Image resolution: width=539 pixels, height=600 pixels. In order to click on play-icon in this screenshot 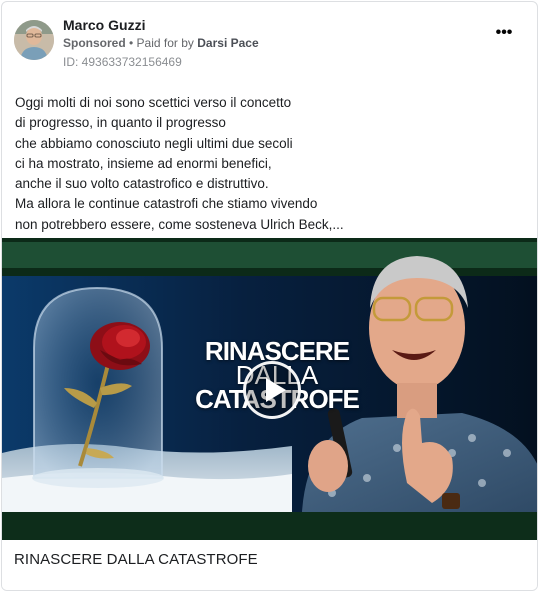, I will do `click(272, 390)`.